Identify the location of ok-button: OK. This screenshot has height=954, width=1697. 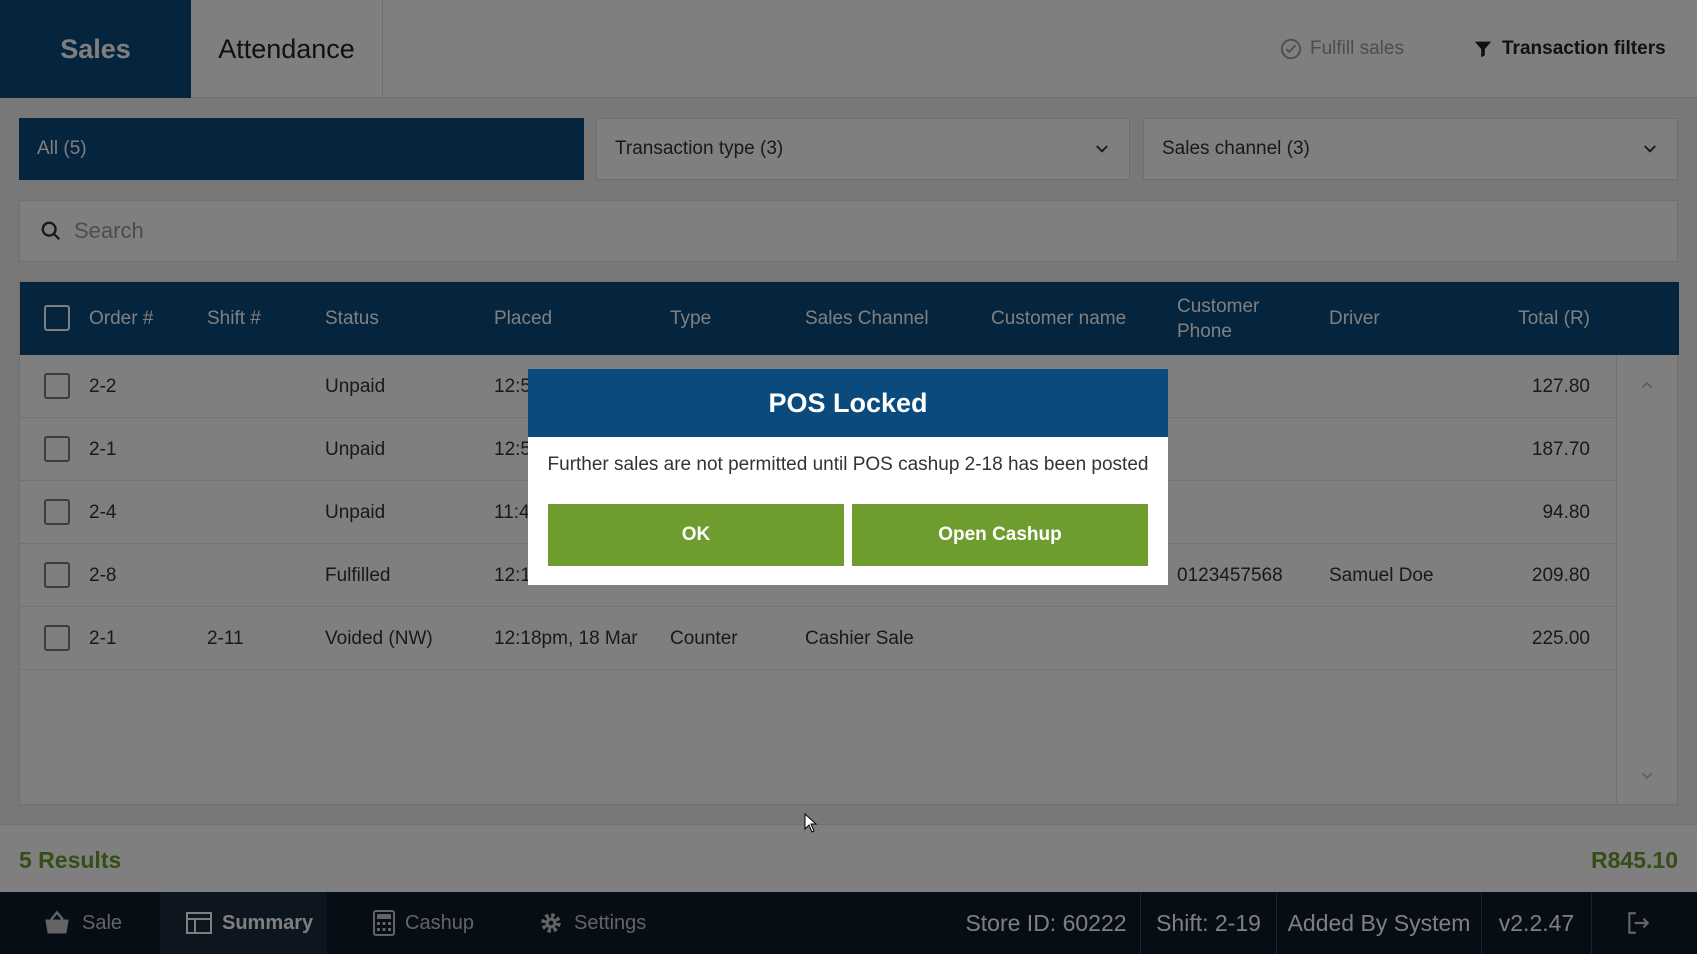
(696, 535).